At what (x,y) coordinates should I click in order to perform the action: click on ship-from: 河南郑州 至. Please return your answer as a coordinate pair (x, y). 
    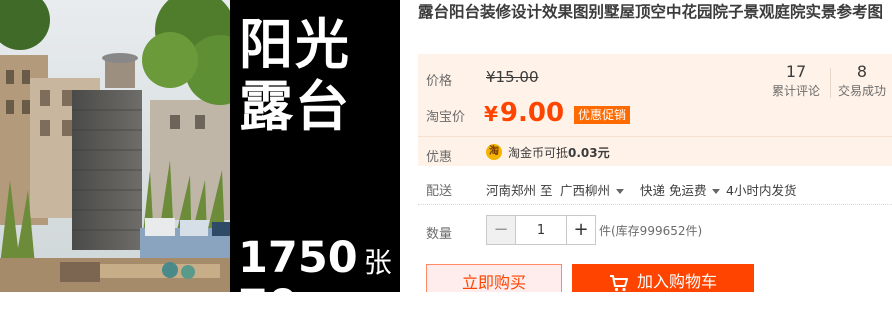
    Looking at the image, I should click on (519, 190).